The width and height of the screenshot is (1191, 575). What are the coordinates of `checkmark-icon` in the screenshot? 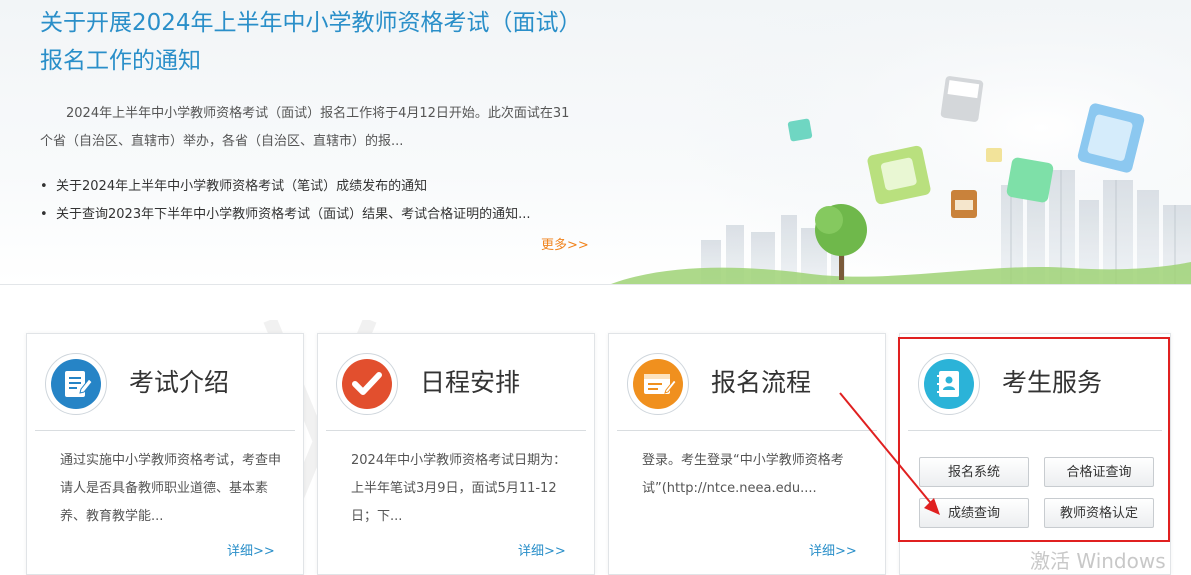 It's located at (367, 384).